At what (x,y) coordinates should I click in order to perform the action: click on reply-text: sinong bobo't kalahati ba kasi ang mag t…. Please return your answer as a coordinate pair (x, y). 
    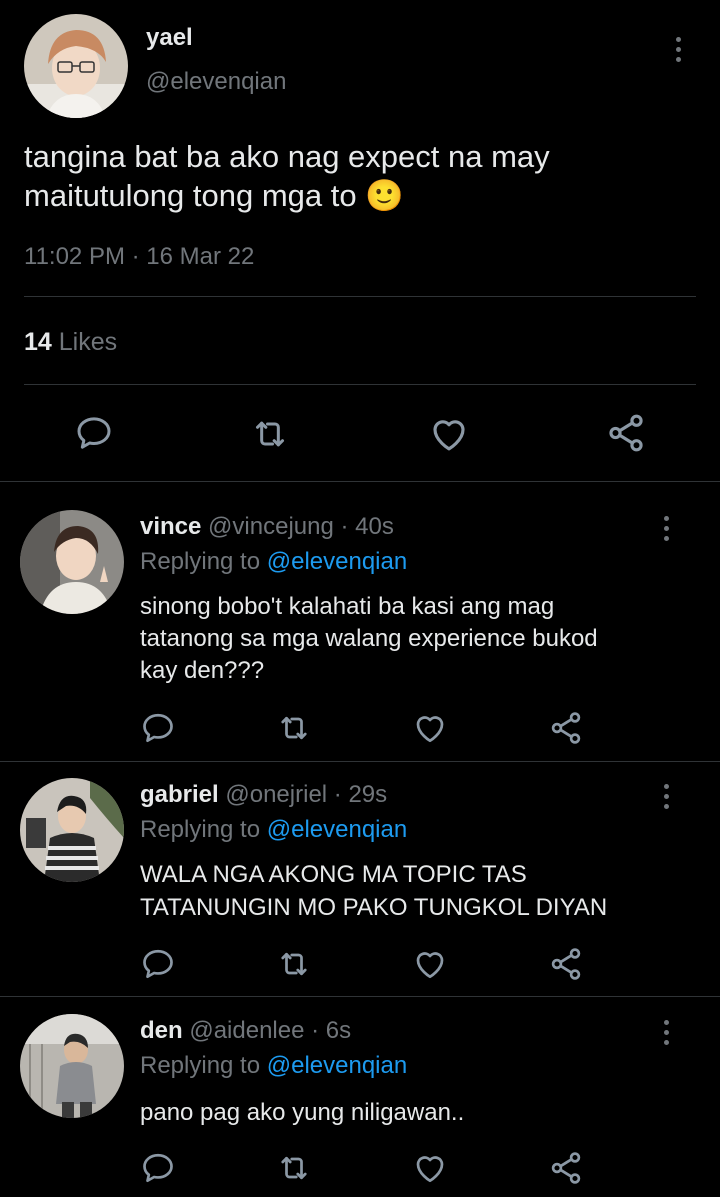
    Looking at the image, I should click on (369, 639).